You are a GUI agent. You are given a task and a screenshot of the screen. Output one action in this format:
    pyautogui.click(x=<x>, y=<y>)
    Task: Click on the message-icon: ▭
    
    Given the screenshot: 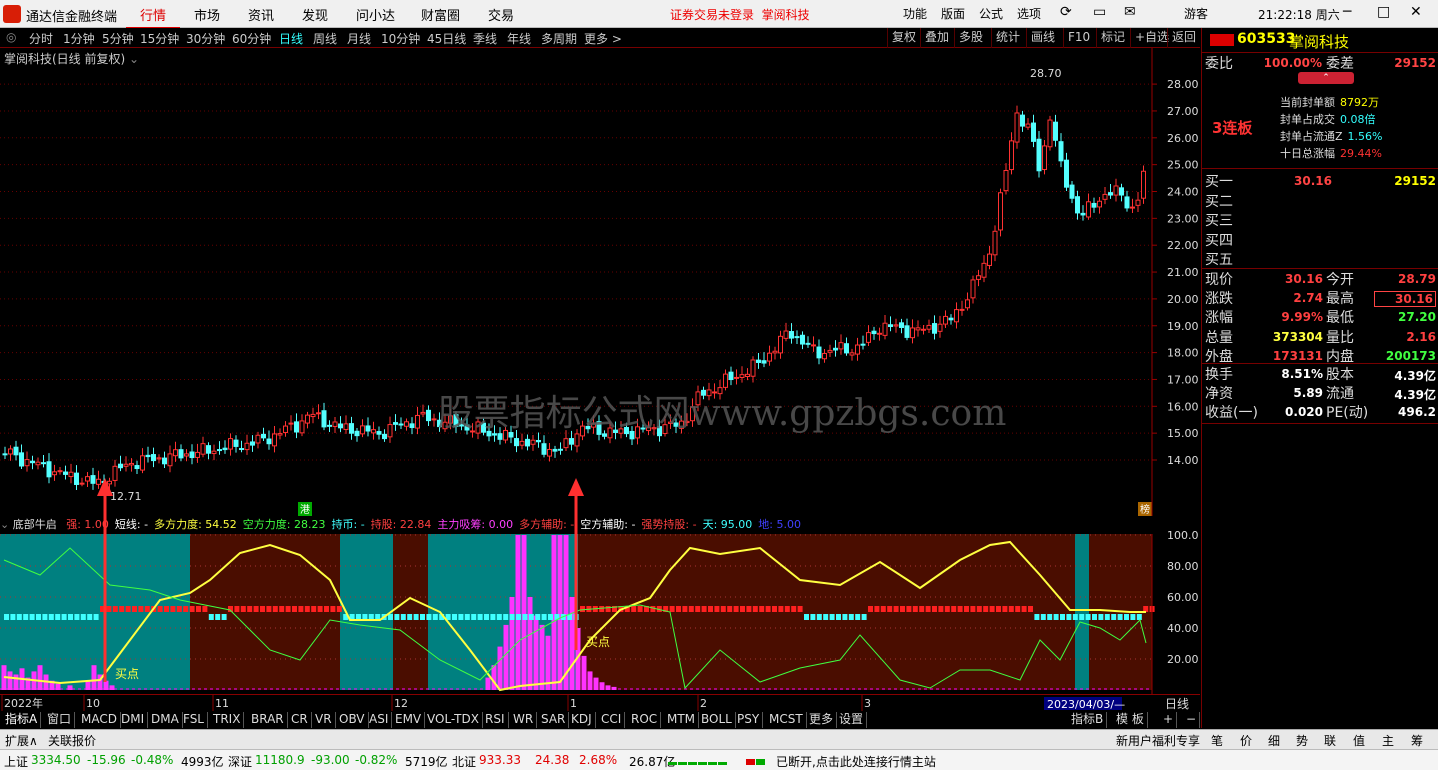 What is the action you would take?
    pyautogui.click(x=1099, y=12)
    